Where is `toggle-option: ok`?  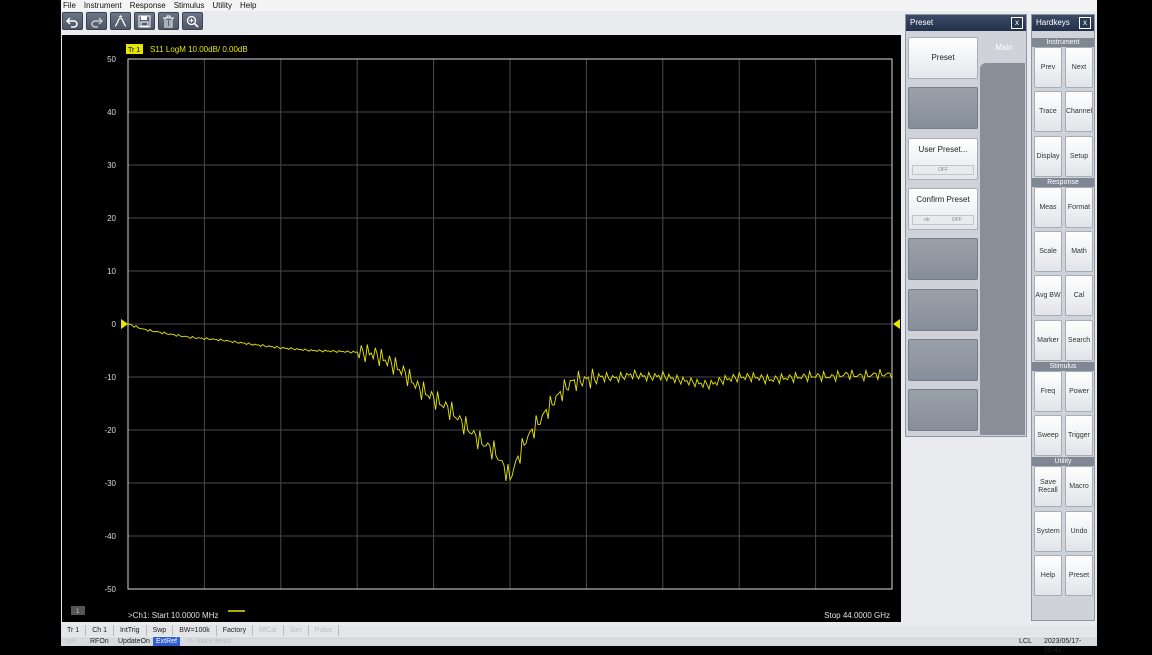
toggle-option: ok is located at coordinates (927, 220).